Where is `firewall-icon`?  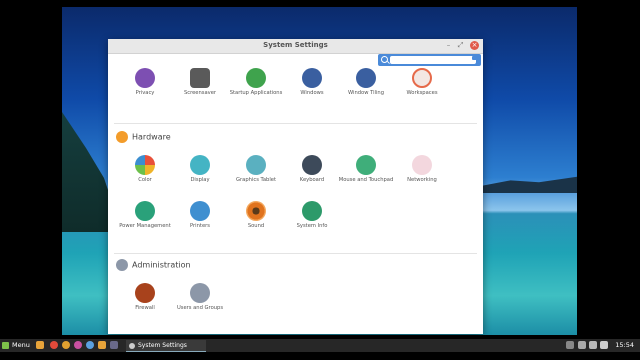
firewall-icon is located at coordinates (145, 293).